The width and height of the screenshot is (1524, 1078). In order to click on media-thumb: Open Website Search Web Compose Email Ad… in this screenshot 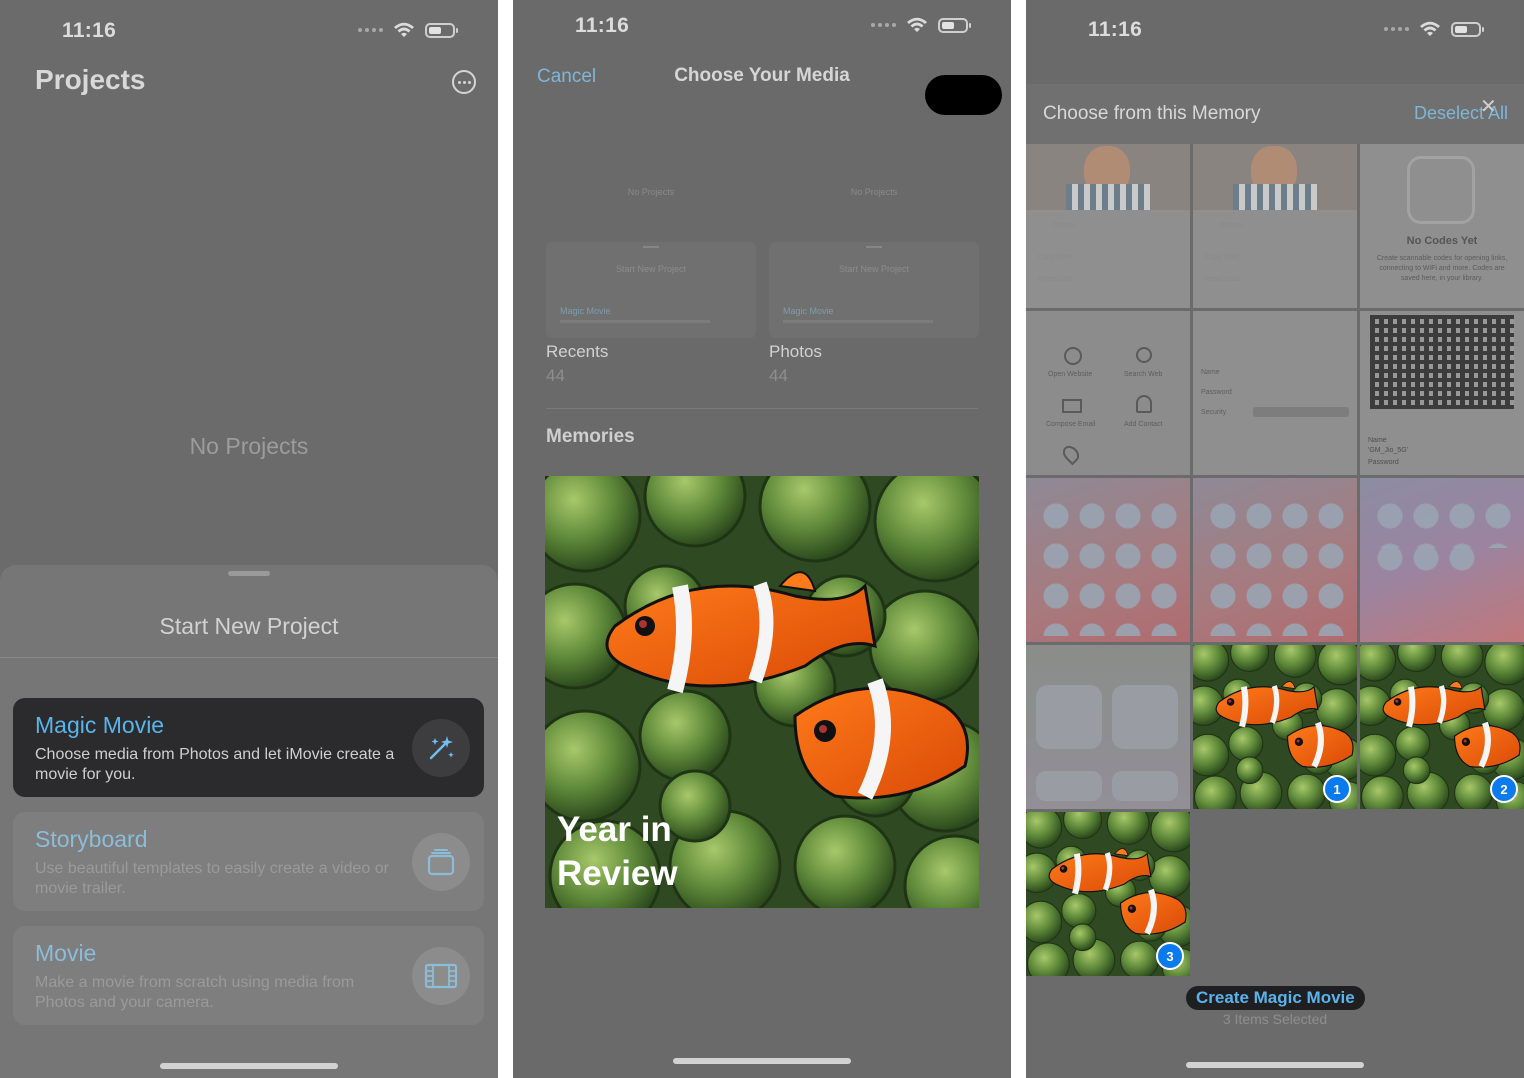, I will do `click(1108, 393)`.